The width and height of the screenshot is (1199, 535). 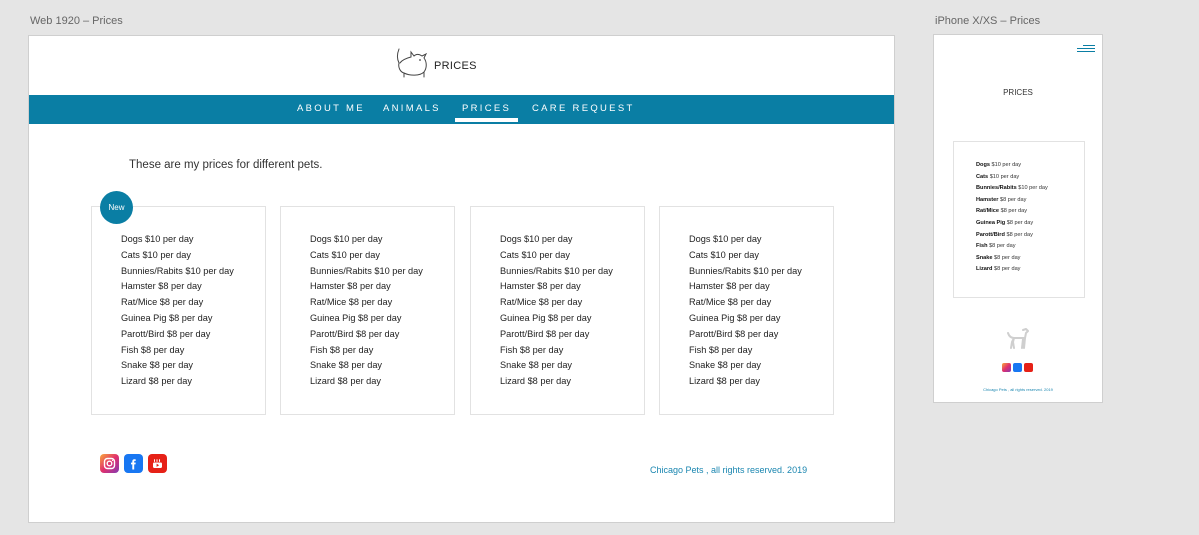 I want to click on nav-item-about-me: ABOUT ME, so click(x=331, y=108).